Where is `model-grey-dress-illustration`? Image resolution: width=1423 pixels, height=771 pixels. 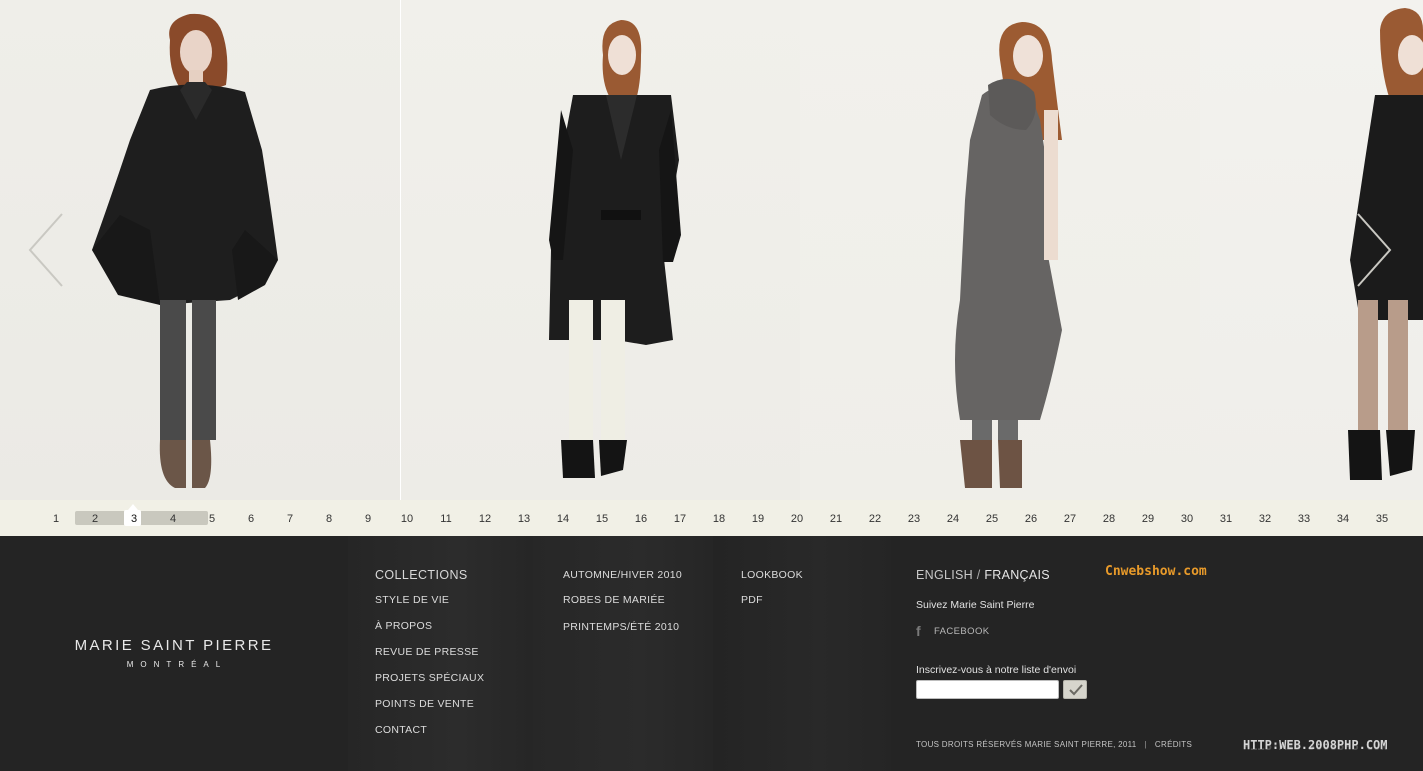 model-grey-dress-illustration is located at coordinates (1008, 255).